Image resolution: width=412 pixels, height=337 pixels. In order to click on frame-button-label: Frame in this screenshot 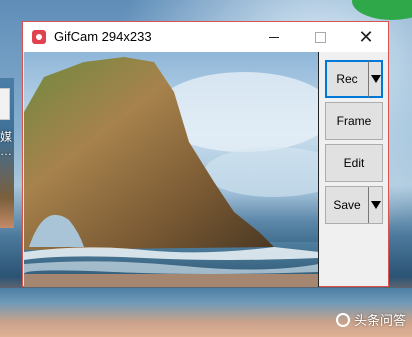, I will do `click(354, 121)`.